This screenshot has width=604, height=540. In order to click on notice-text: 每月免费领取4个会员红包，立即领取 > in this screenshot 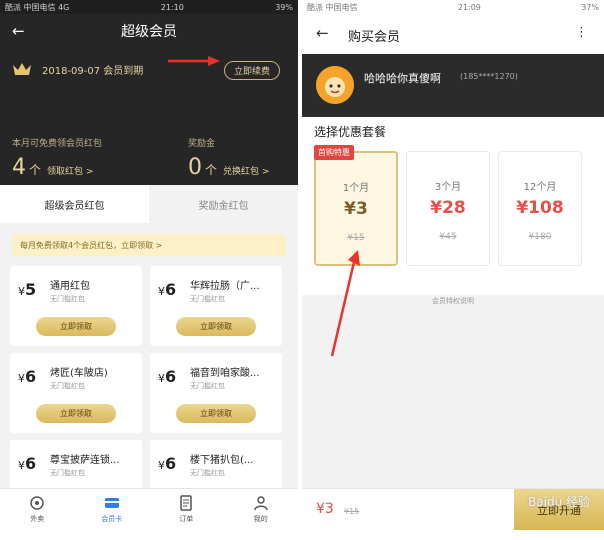, I will do `click(91, 245)`.